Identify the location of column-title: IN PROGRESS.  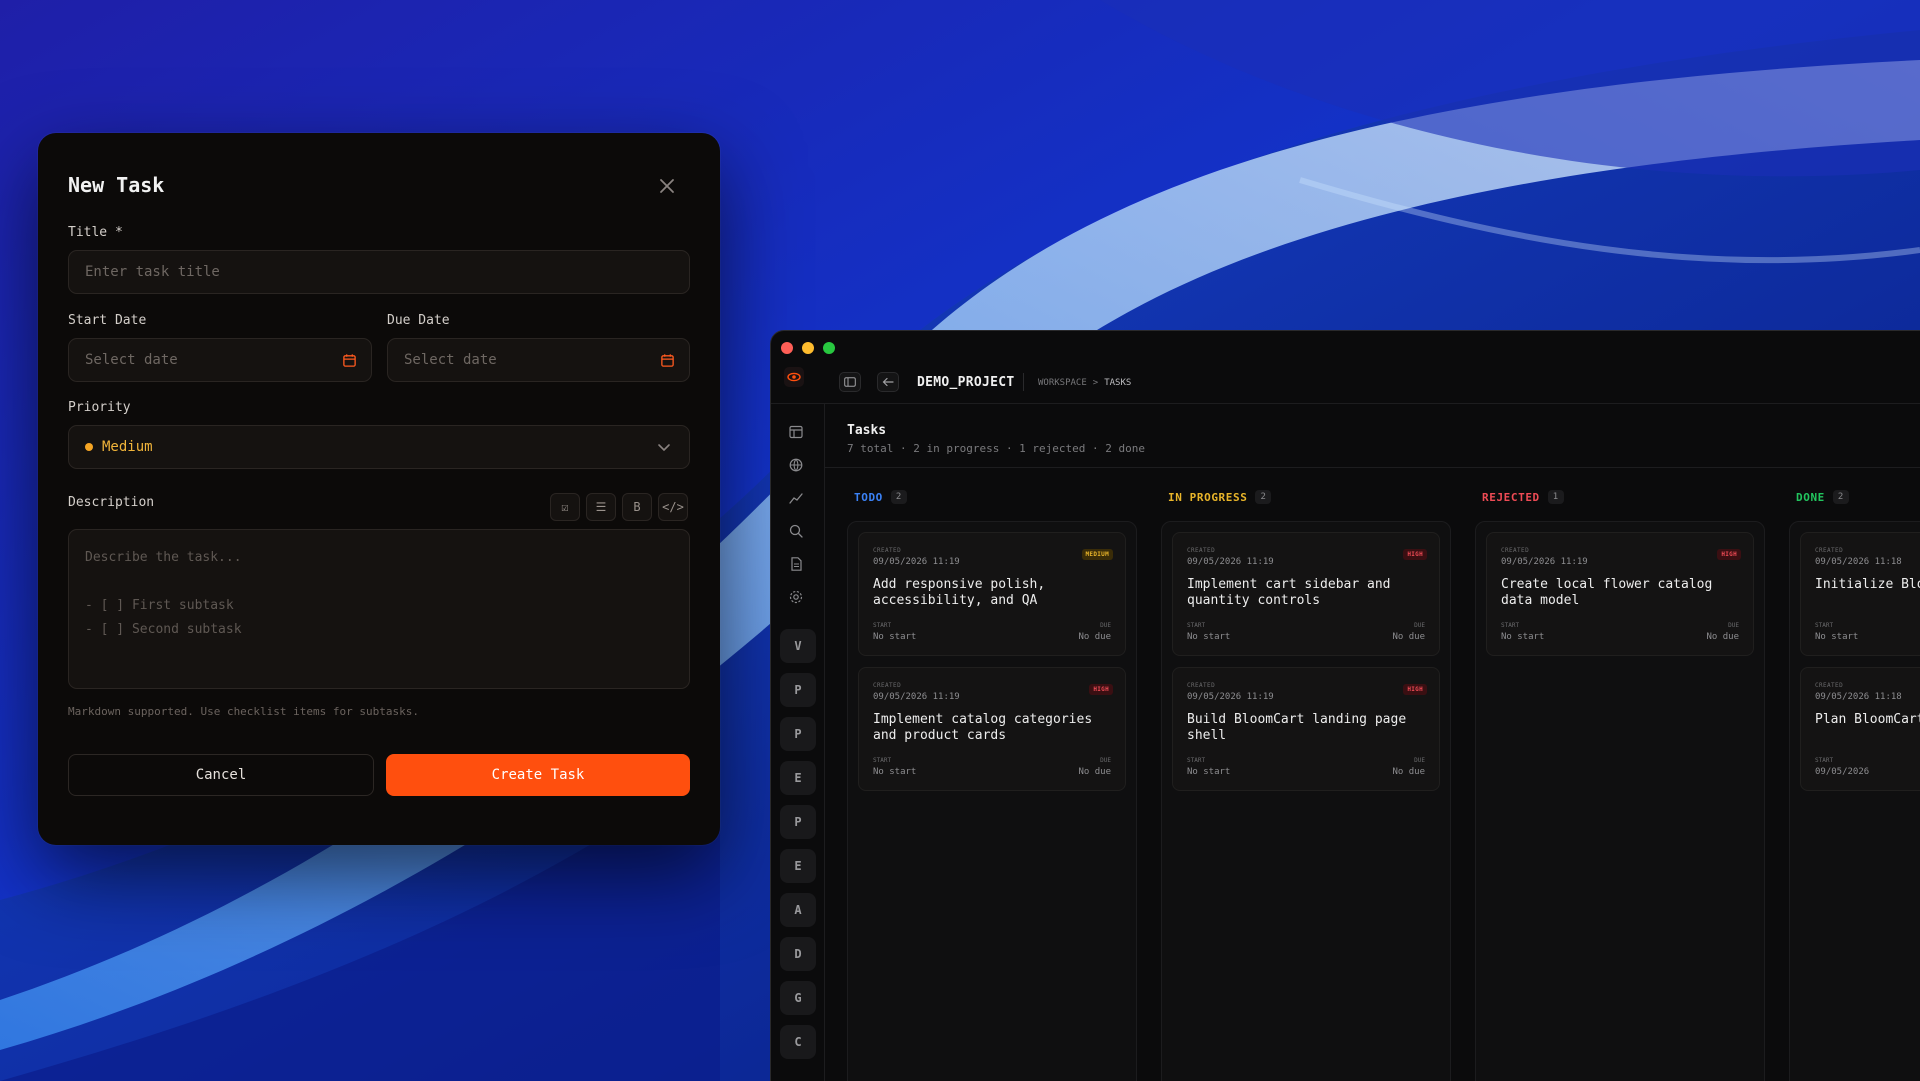
(1208, 497).